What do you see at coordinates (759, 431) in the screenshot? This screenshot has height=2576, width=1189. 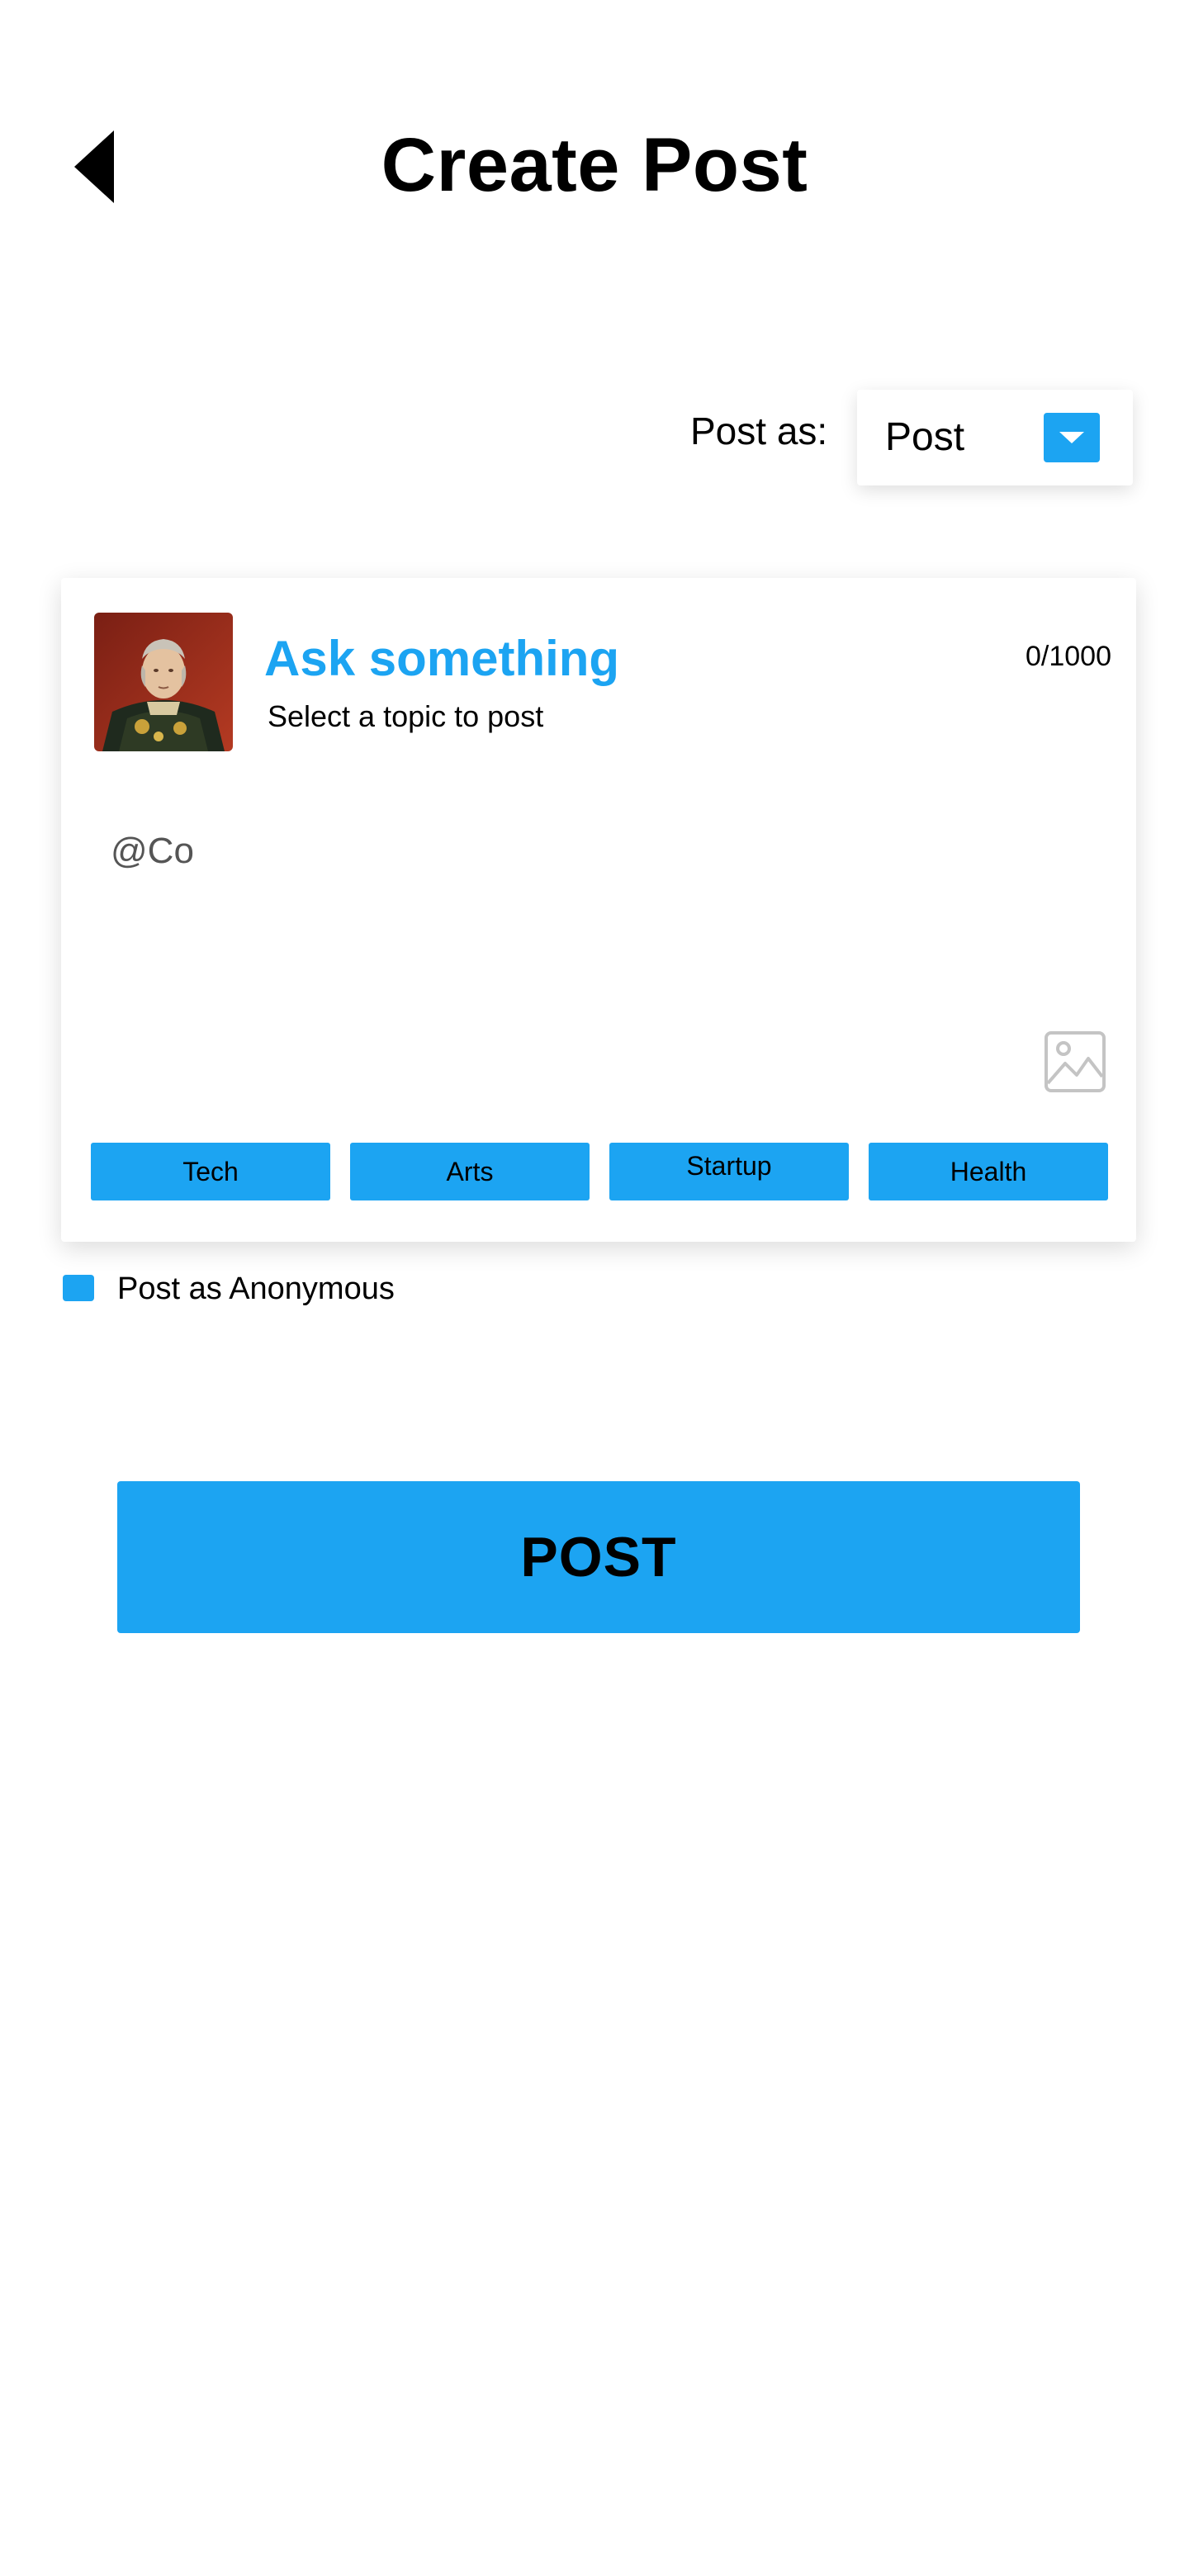 I see `post-as-label: Post as:` at bounding box center [759, 431].